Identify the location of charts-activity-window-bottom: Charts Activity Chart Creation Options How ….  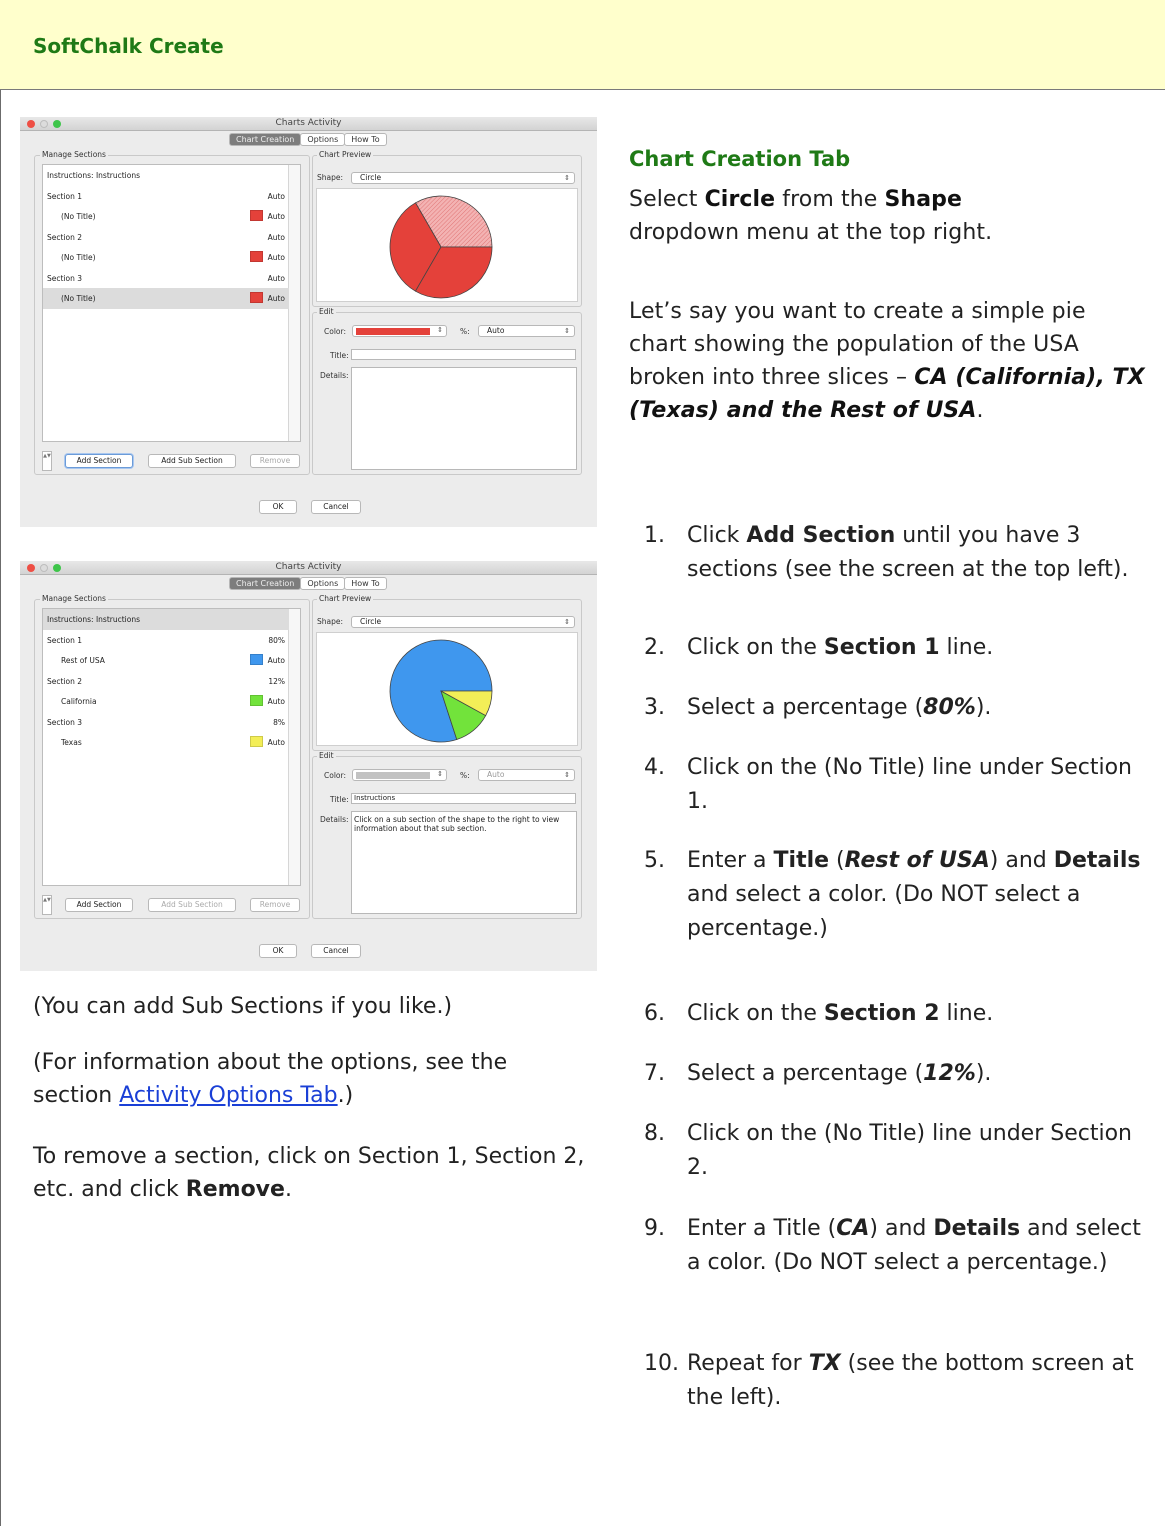
(308, 766).